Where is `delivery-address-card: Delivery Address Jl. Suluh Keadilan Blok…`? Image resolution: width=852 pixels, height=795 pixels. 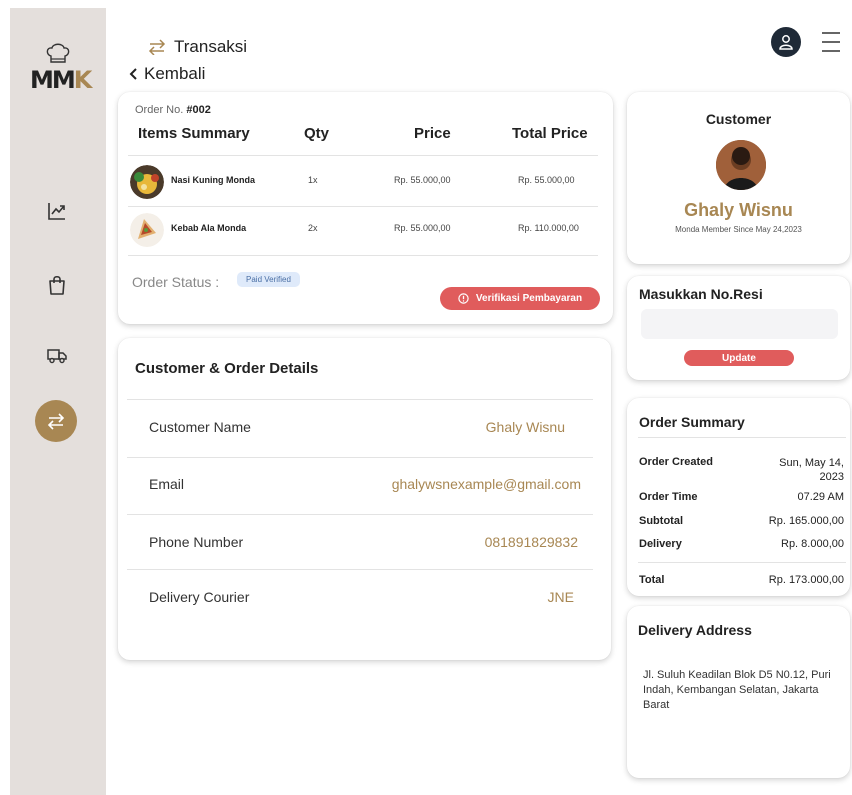
delivery-address-card: Delivery Address Jl. Suluh Keadilan Blok… is located at coordinates (738, 692).